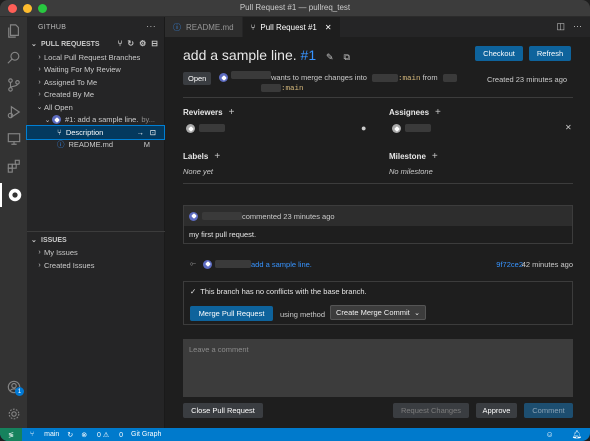  Describe the element at coordinates (209, 112) in the screenshot. I see `reviewers-heading: Reviewers +` at that location.